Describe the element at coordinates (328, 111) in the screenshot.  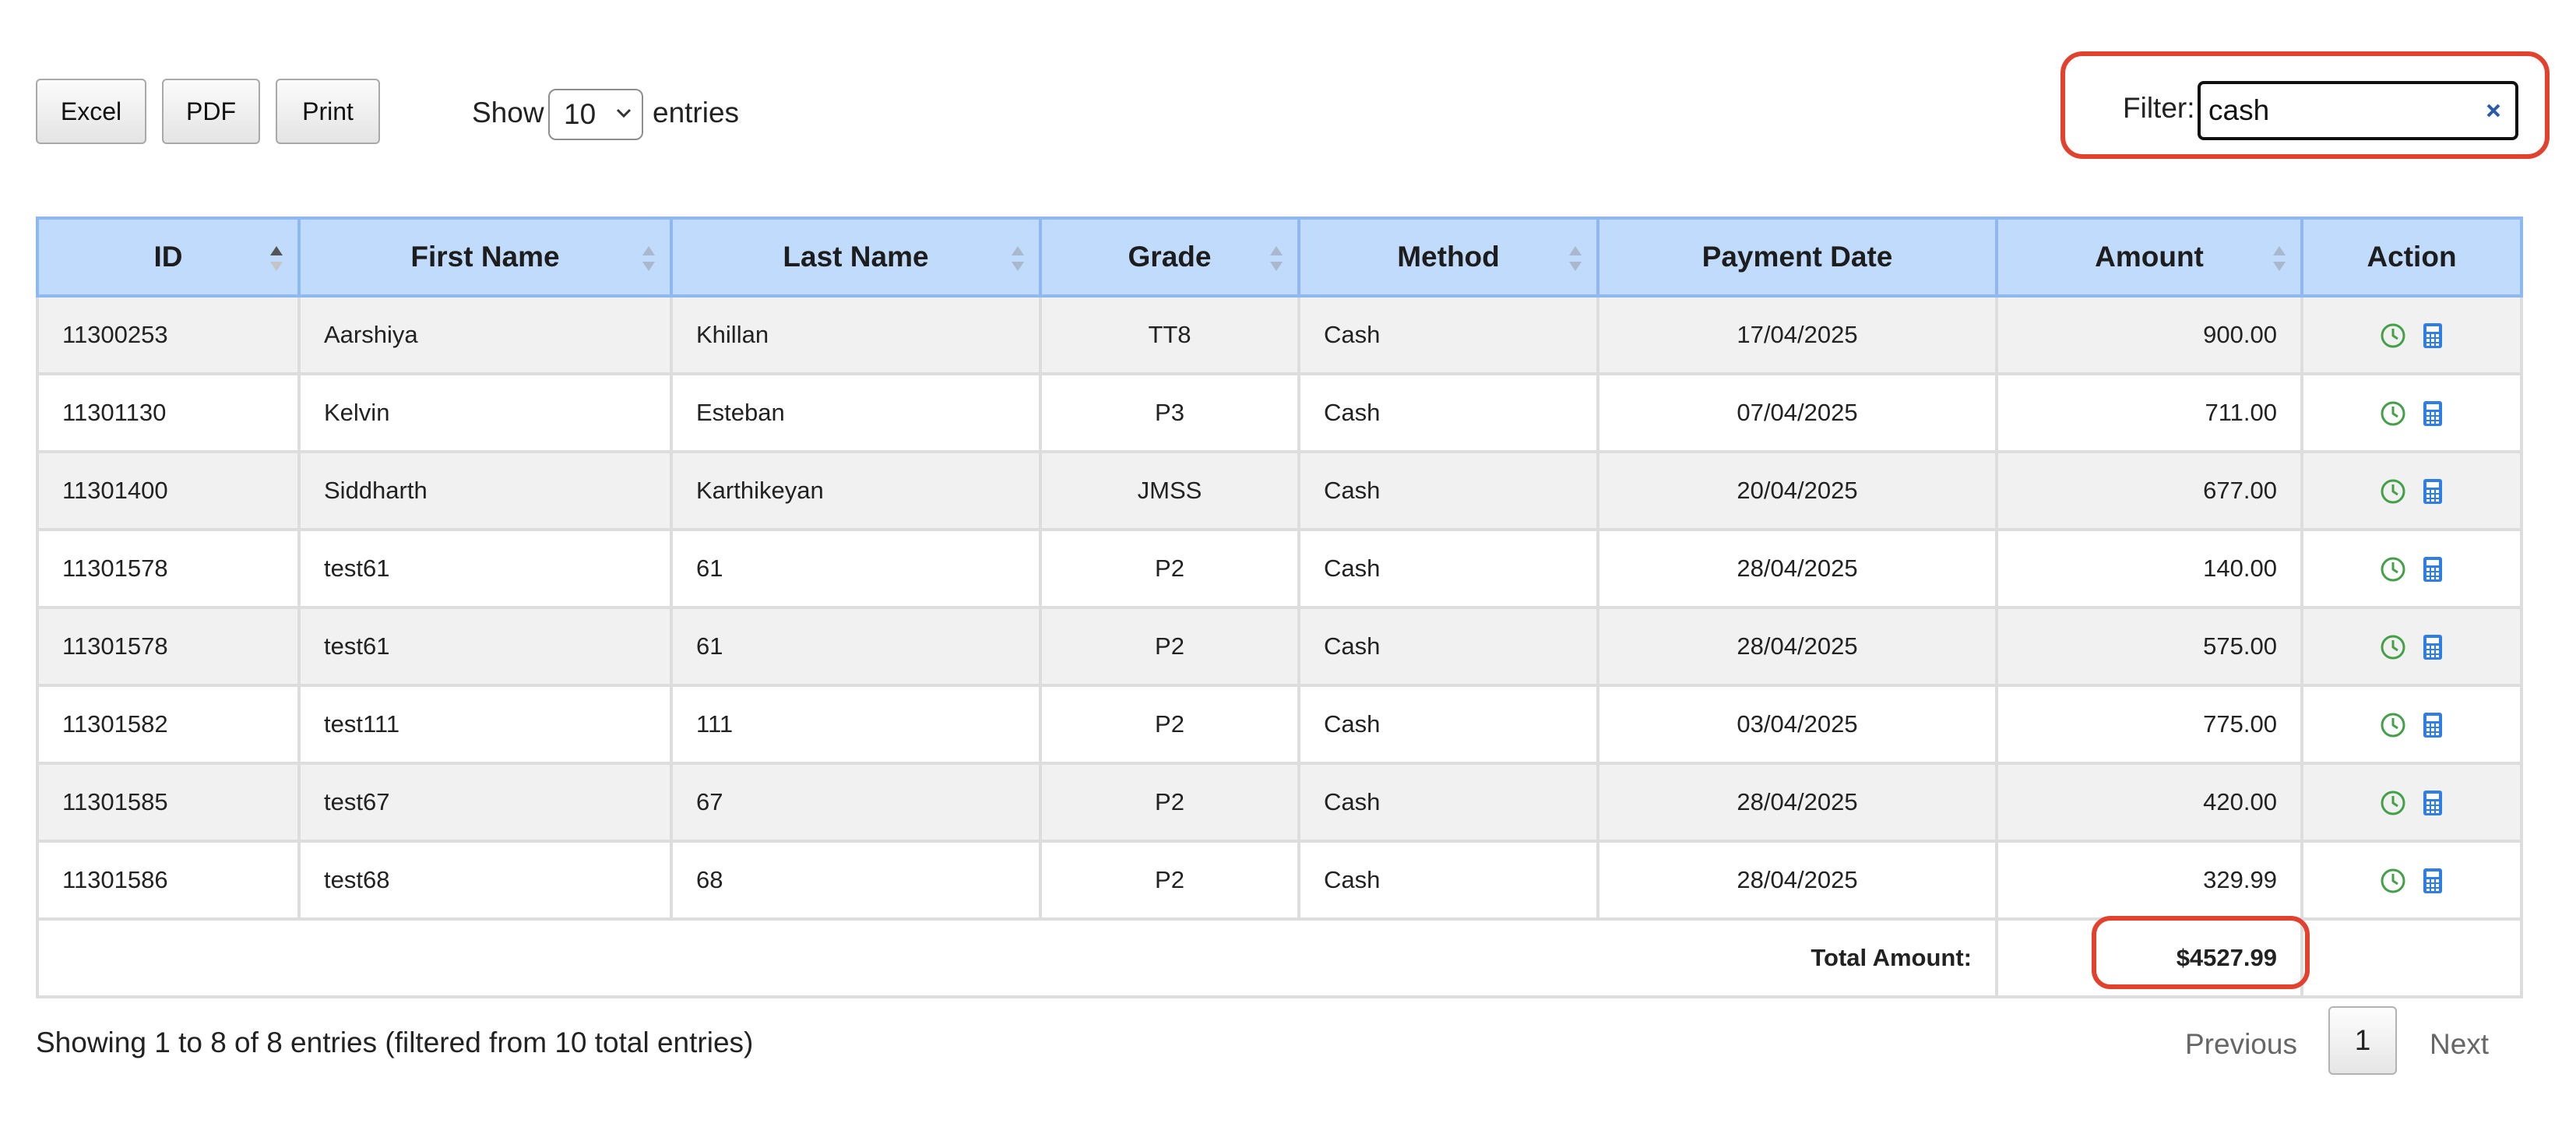
I see `print-button: Print` at that location.